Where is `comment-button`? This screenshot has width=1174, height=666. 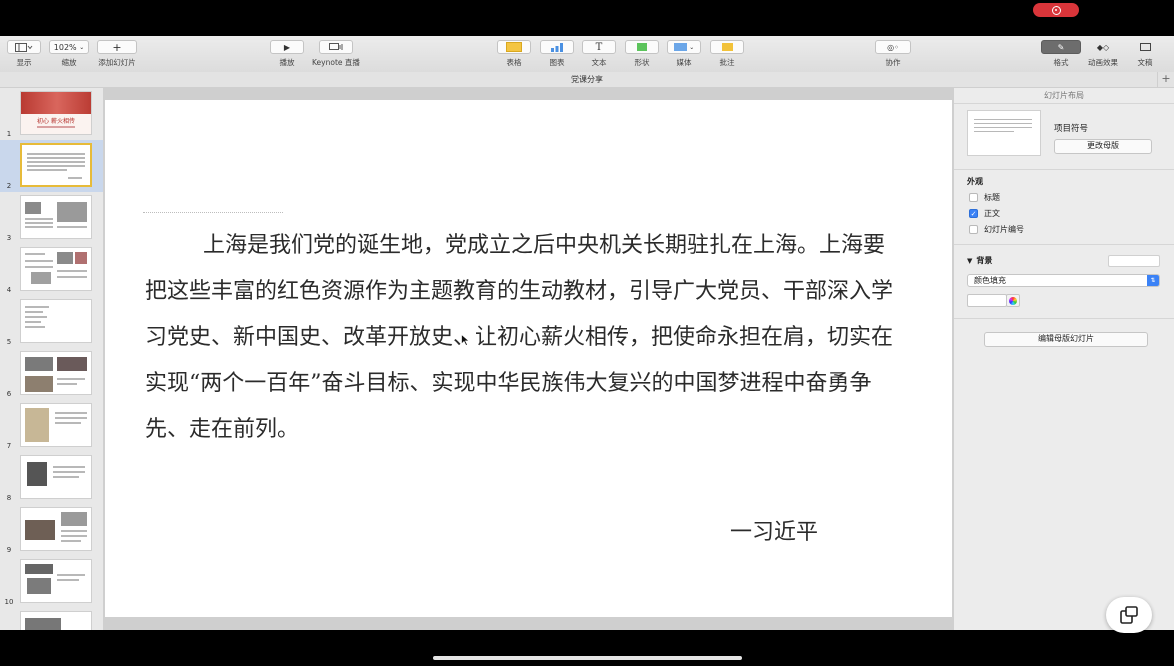 comment-button is located at coordinates (727, 47).